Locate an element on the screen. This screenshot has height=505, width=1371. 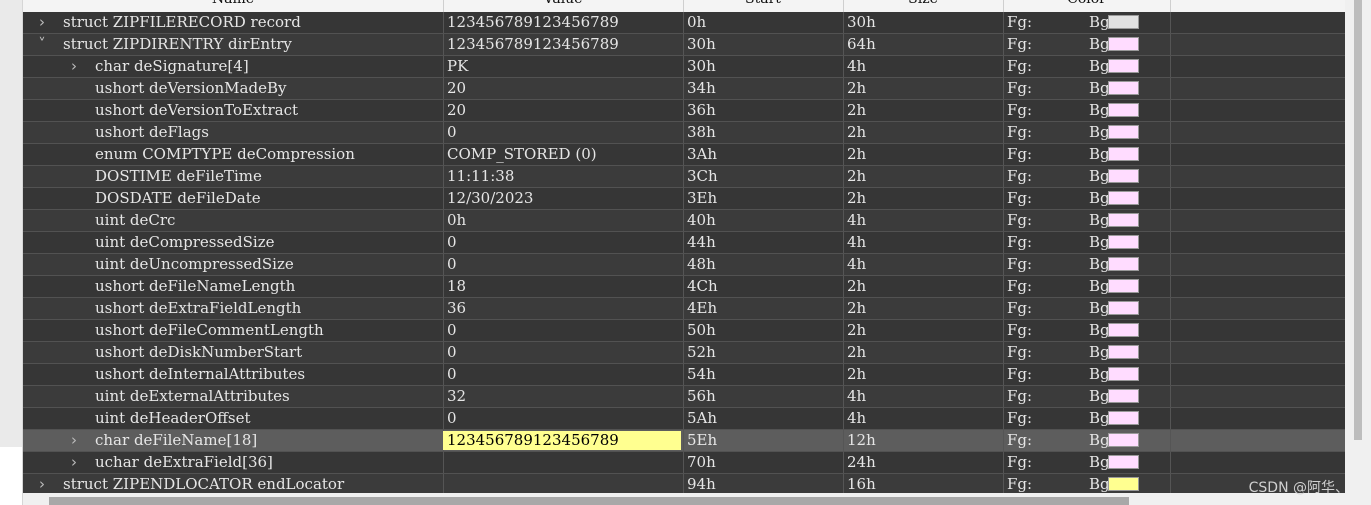
tree-row: uint deExternalAttributes 32 56h 4h Fg: Bg: is located at coordinates (684, 397).